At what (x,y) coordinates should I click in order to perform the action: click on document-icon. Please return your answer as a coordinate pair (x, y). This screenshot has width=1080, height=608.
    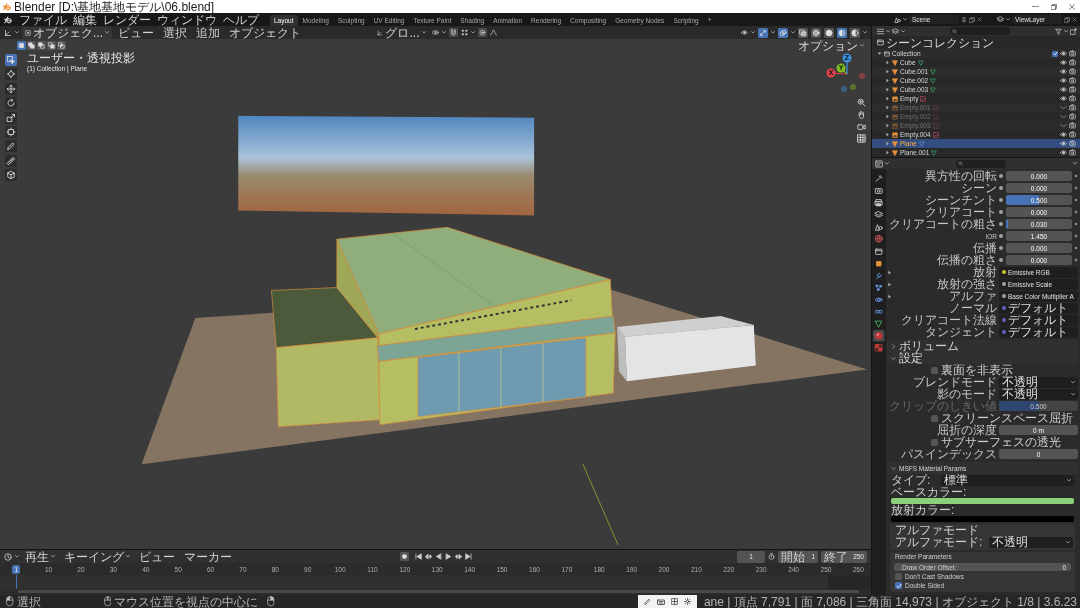
    Looking at the image, I should click on (879, 163).